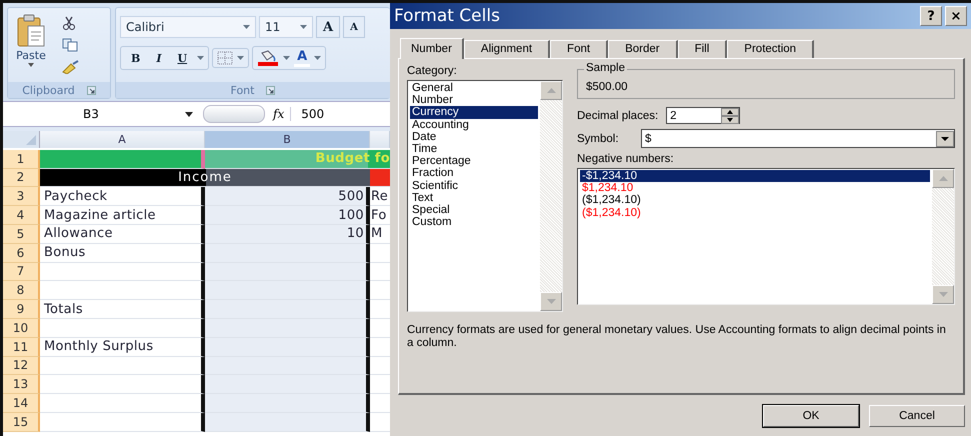  What do you see at coordinates (755, 176) in the screenshot?
I see `list-item: -$1,234.10` at bounding box center [755, 176].